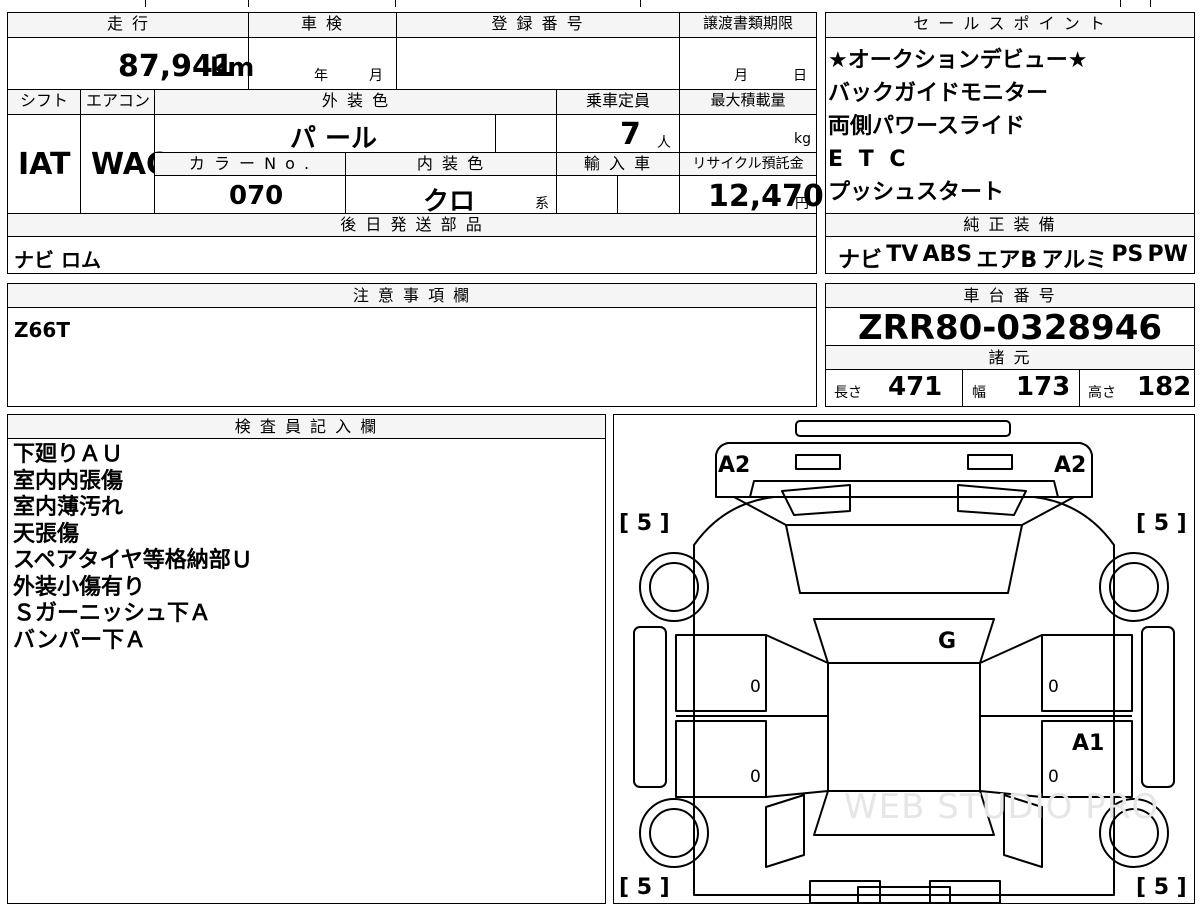 The height and width of the screenshot is (904, 1200). Describe the element at coordinates (600, 3) in the screenshot. I see `top-strip` at that location.